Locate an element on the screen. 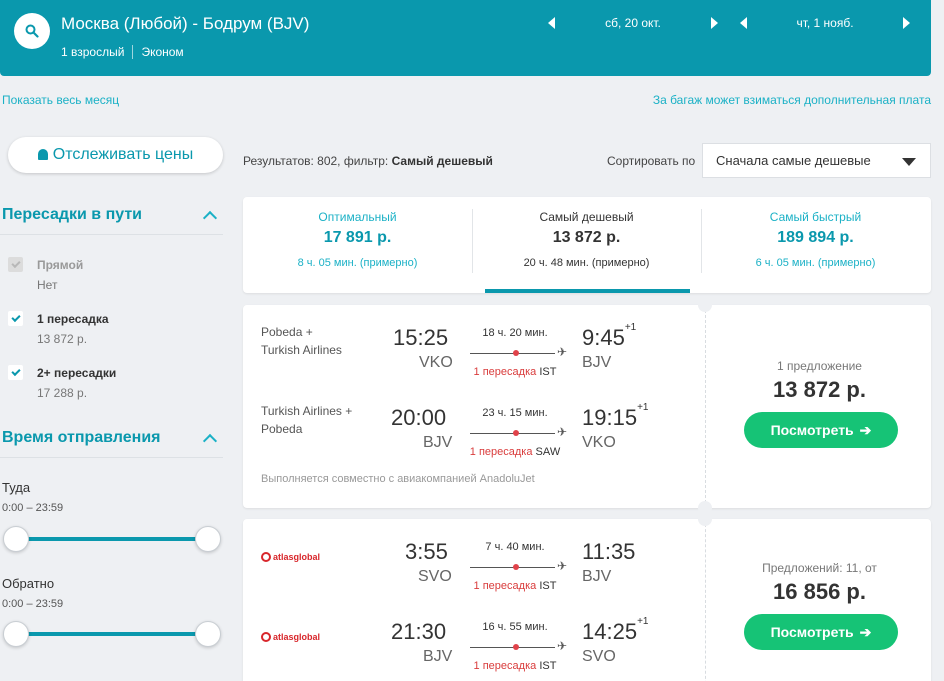 This screenshot has height=681, width=944. outbound-slider-max-handle is located at coordinates (208, 539).